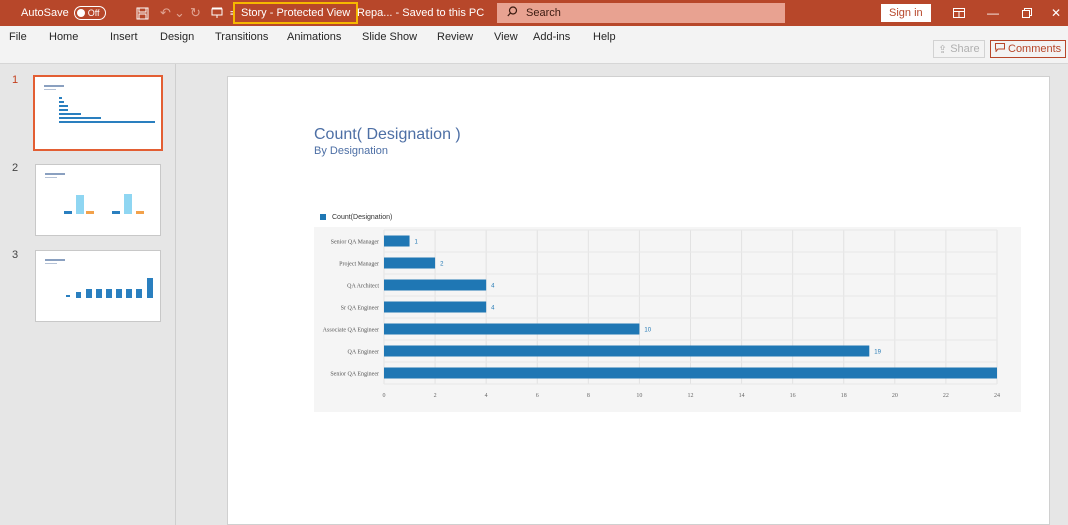  Describe the element at coordinates (363, 287) in the screenshot. I see `category-label: QA Architect` at that location.